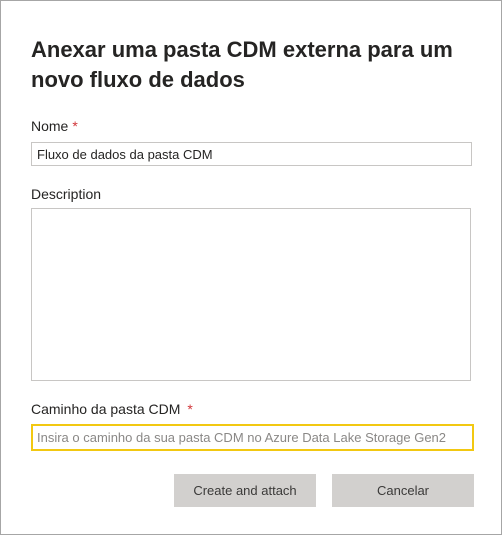 The width and height of the screenshot is (502, 535). What do you see at coordinates (251, 154) in the screenshot?
I see `name-input` at bounding box center [251, 154].